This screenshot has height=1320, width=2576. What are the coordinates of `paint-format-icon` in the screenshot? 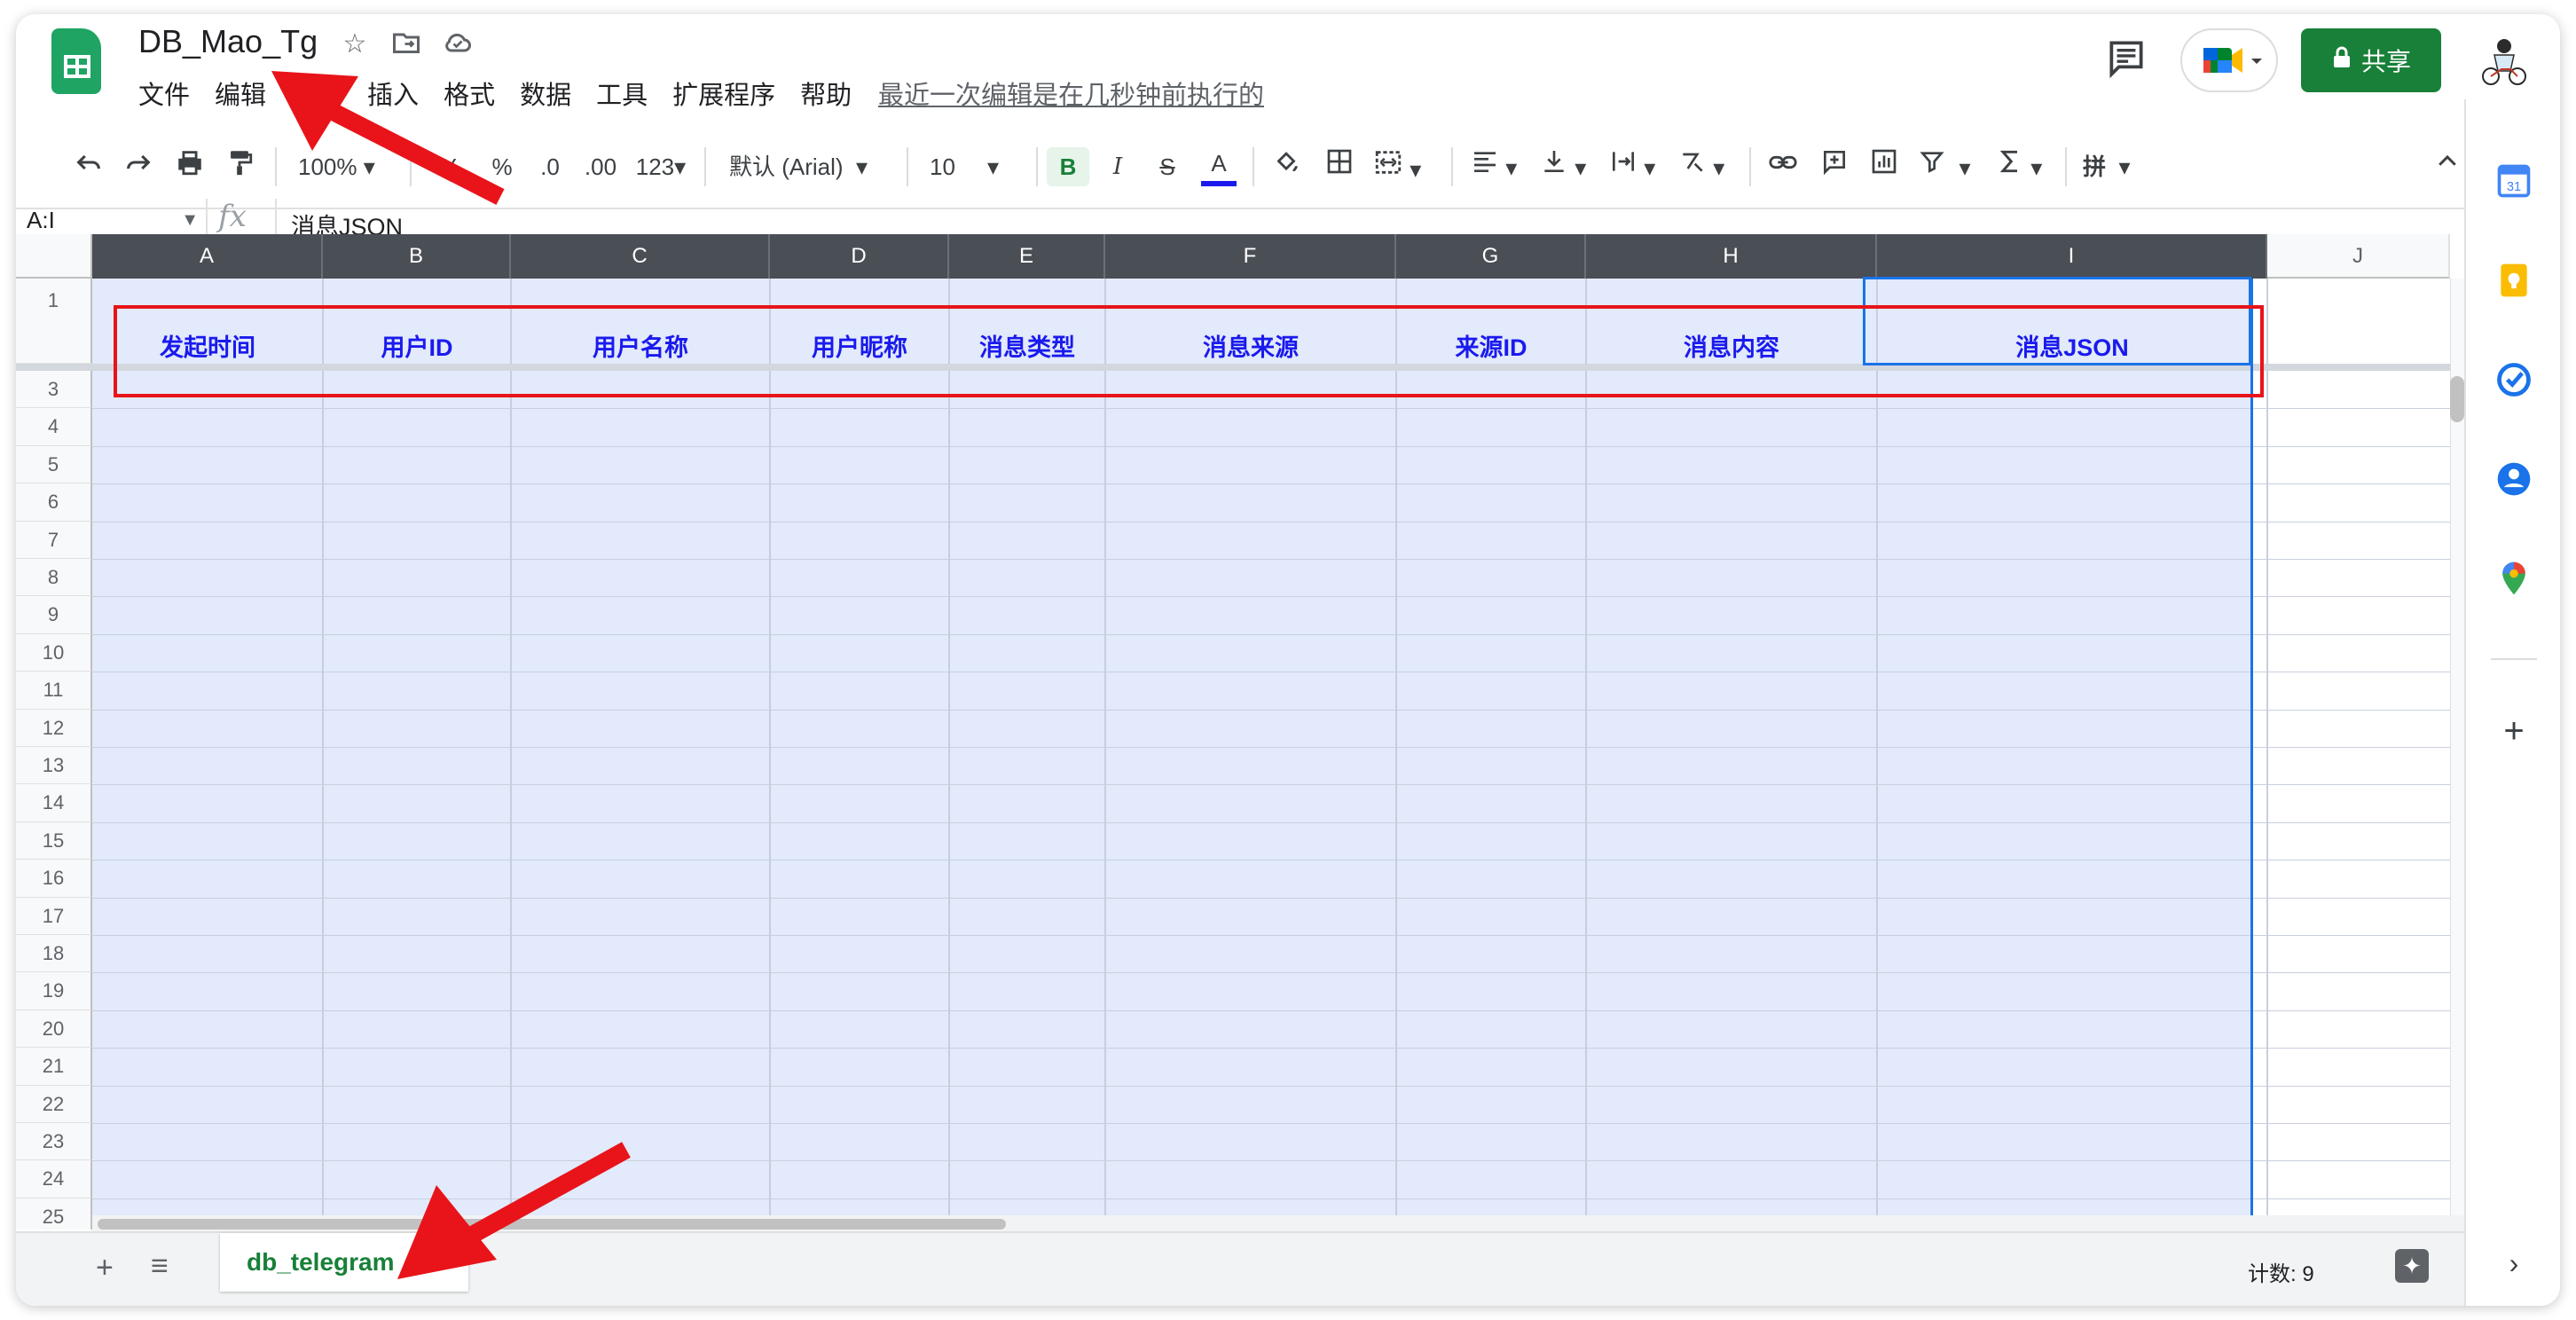 It's located at (239, 166).